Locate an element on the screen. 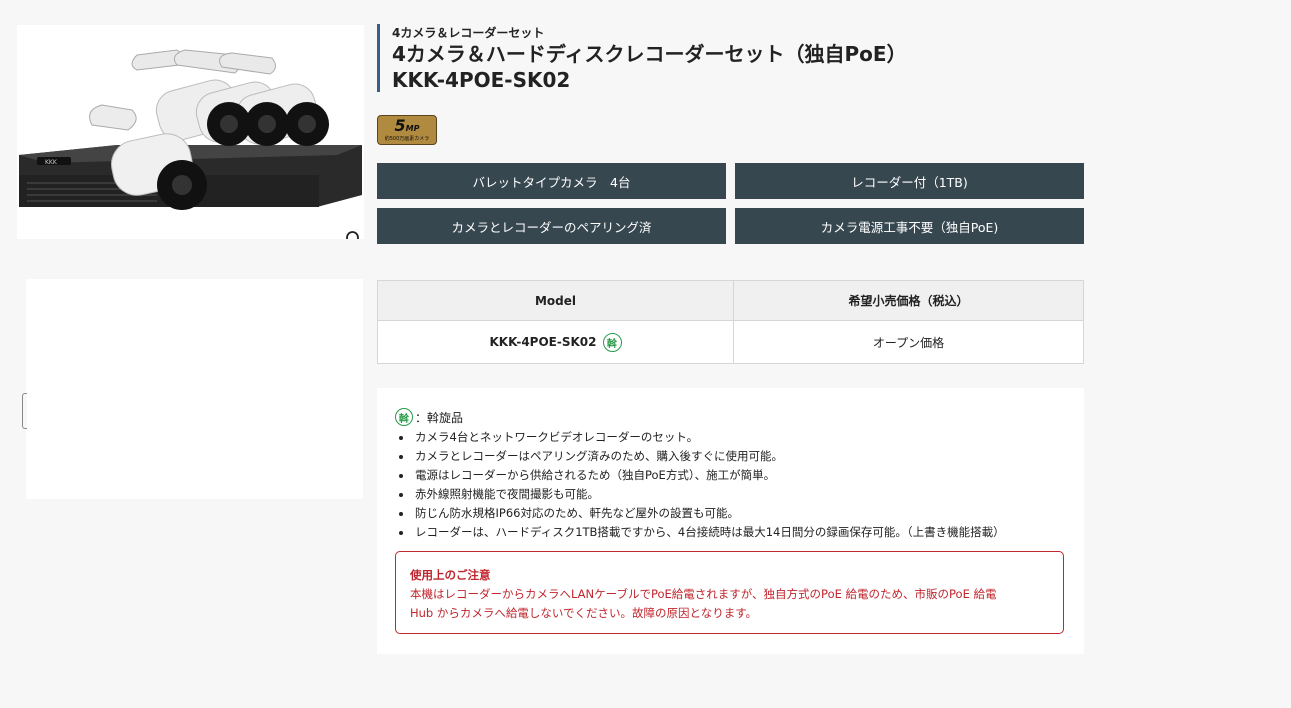 Image resolution: width=1291 pixels, height=708 pixels. product-model-title: KKK-4POE-SK02 is located at coordinates (481, 80).